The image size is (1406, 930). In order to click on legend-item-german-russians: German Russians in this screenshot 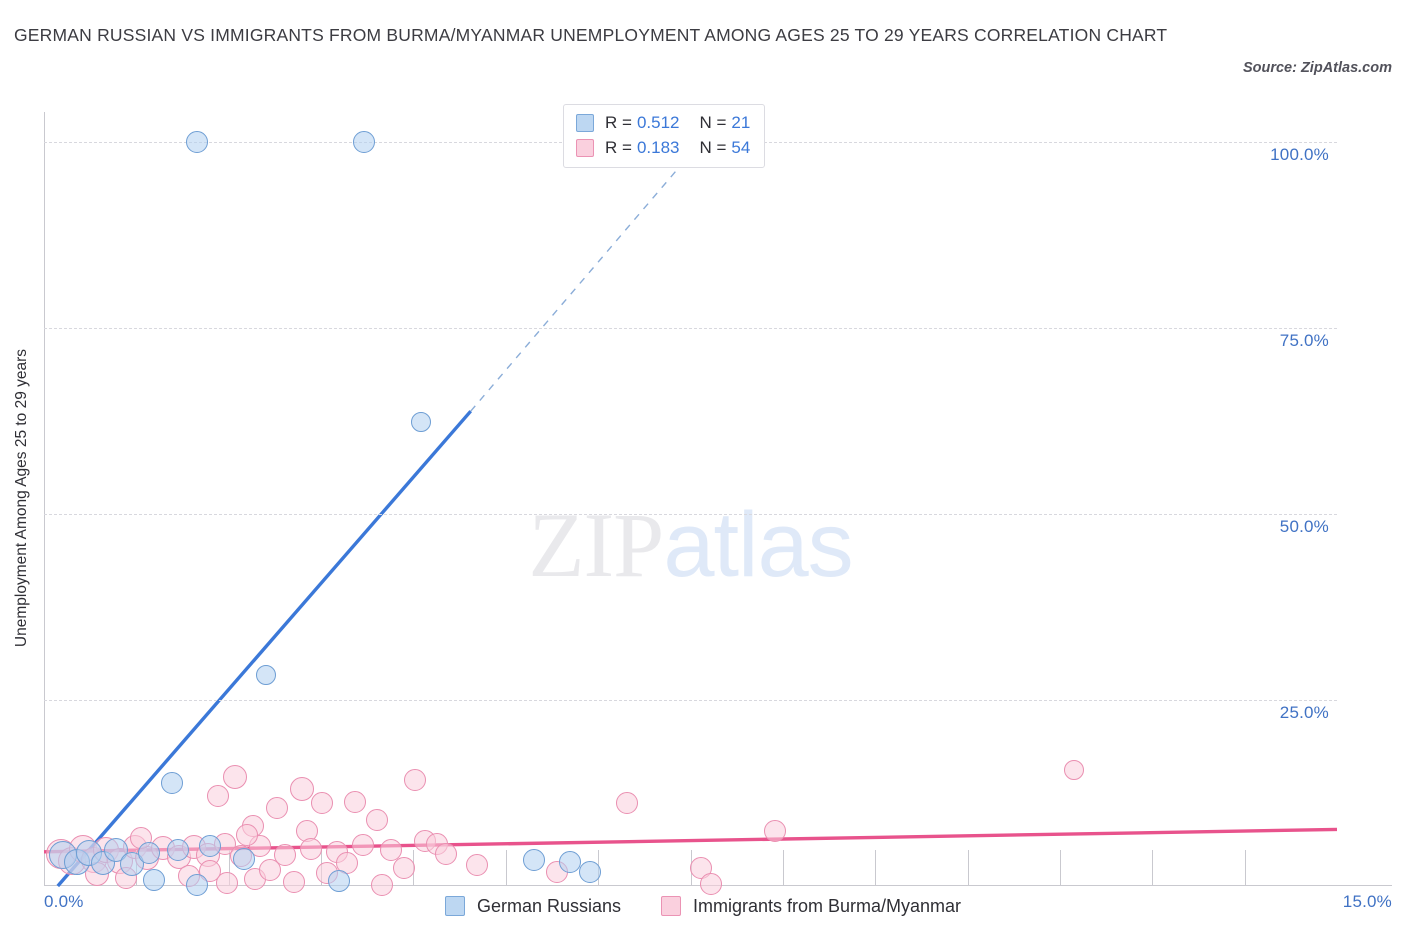, I will do `click(532, 906)`.